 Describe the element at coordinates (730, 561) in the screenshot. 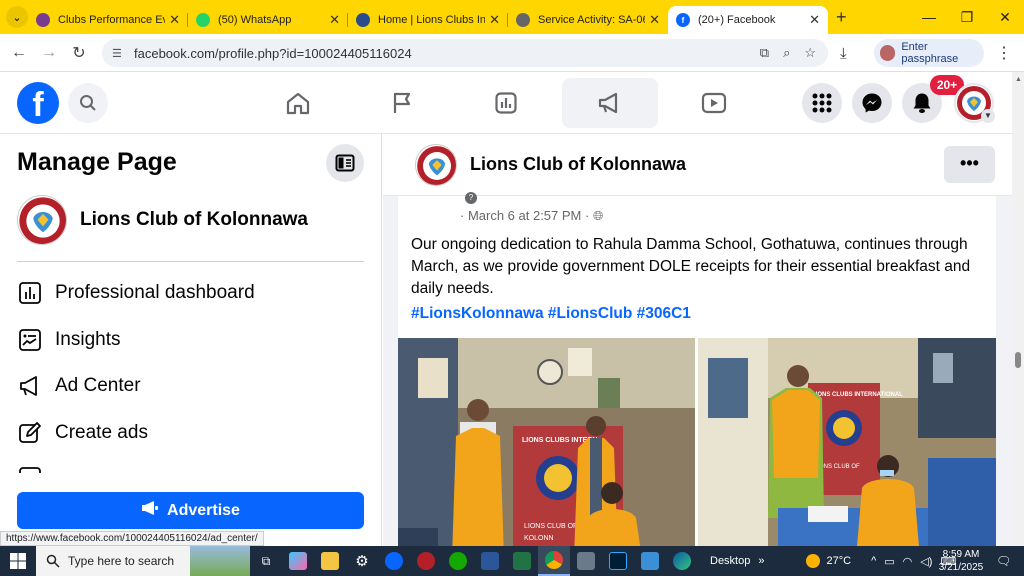

I see `desktop-toolbar: Desktop` at that location.